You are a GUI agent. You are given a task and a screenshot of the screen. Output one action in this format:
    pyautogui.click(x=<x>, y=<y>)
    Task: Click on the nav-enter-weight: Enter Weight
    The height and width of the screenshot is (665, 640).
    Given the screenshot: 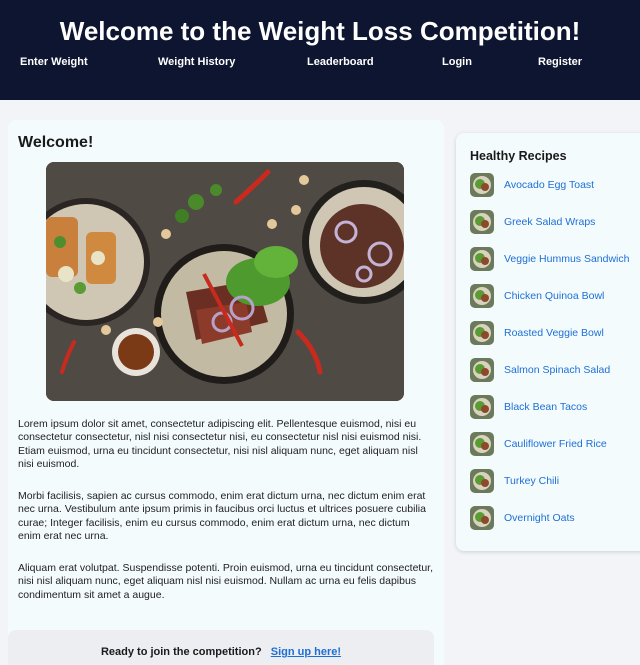 What is the action you would take?
    pyautogui.click(x=54, y=62)
    